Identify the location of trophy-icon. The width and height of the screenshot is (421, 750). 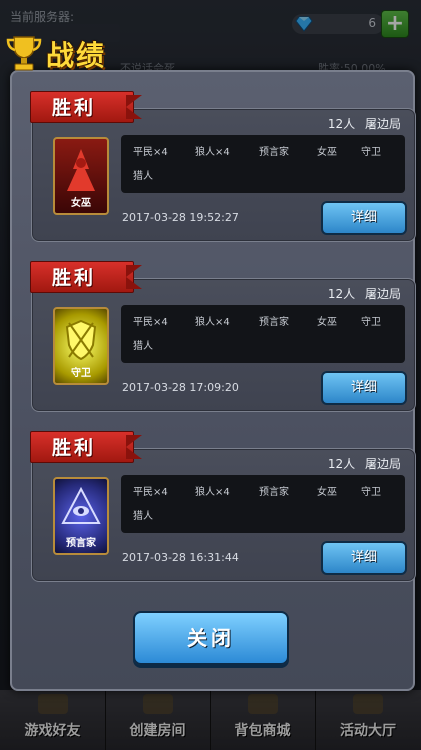
(24, 53).